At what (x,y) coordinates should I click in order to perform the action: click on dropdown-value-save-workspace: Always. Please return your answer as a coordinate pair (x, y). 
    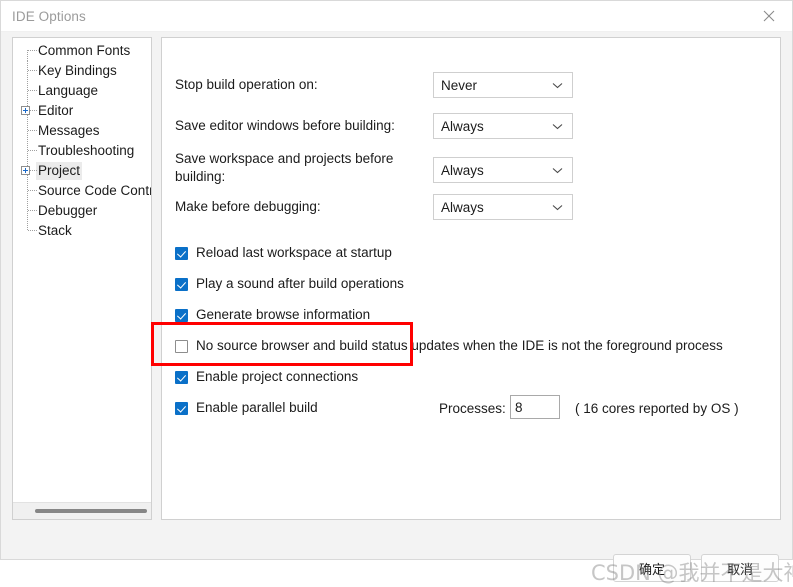
    Looking at the image, I should click on (462, 170).